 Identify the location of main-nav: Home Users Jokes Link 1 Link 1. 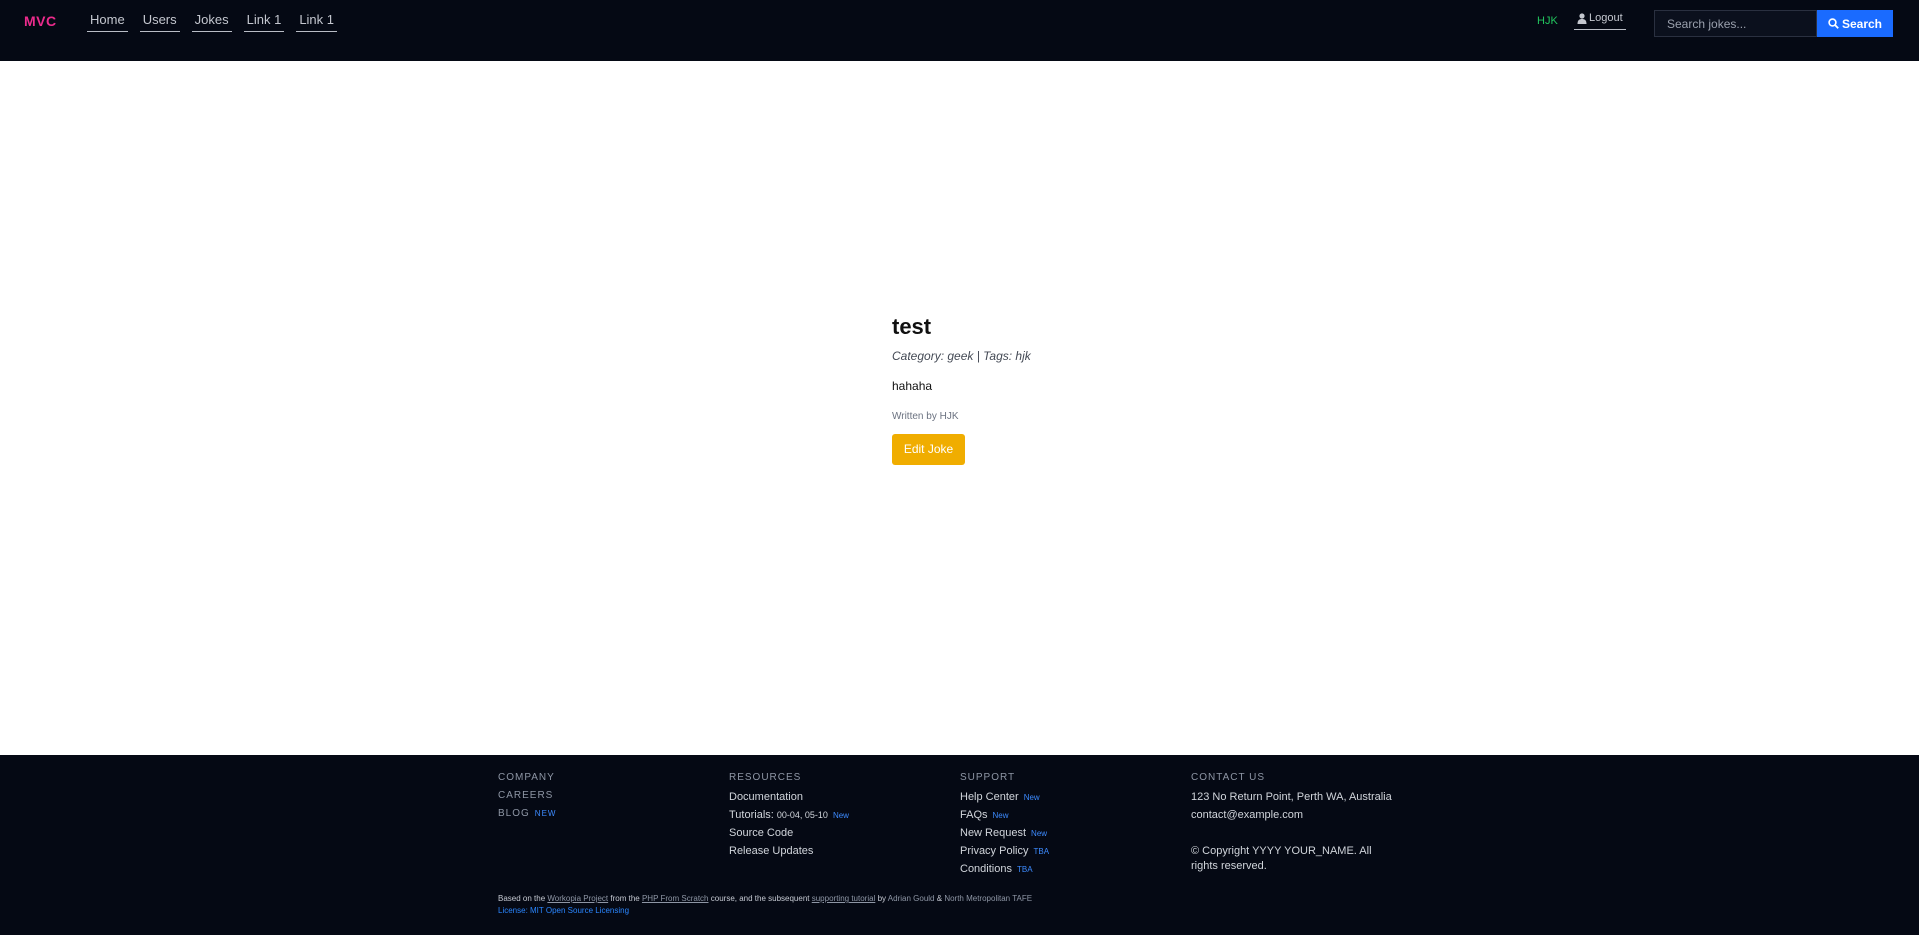
(218, 22).